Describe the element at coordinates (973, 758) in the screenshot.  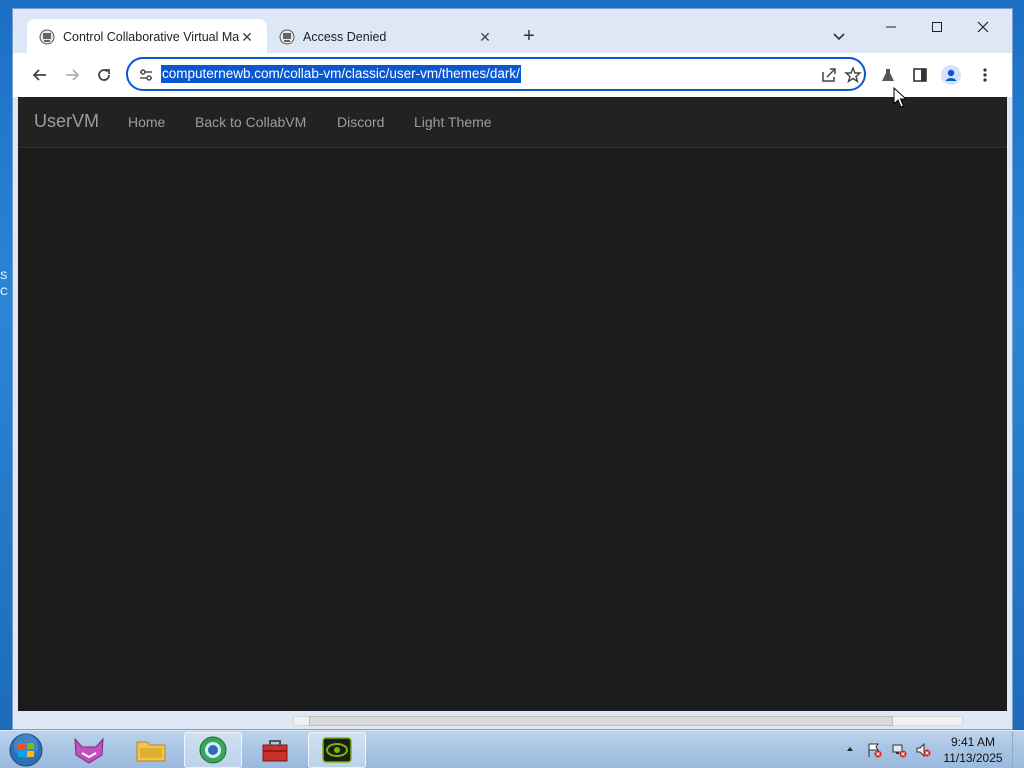
I see `clock-date: 11/13/2025` at that location.